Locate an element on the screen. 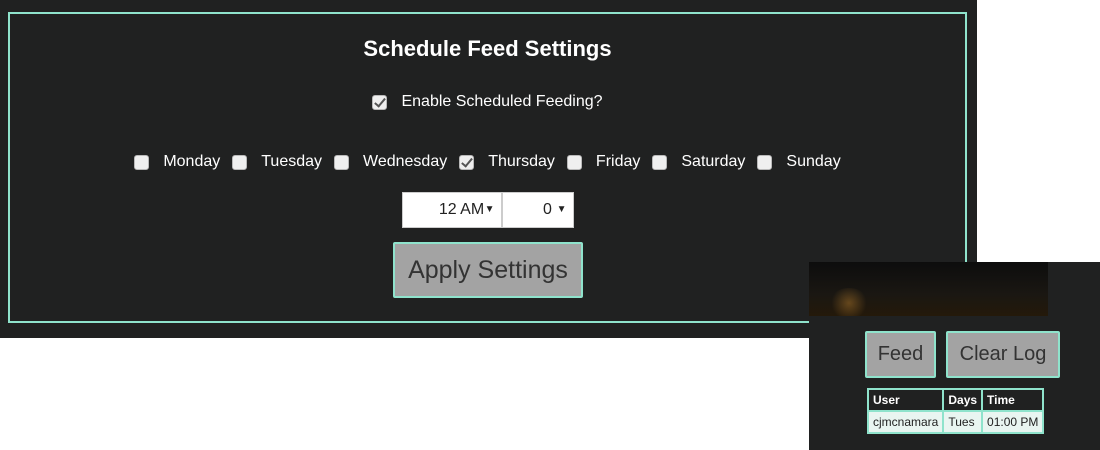  feed-button: Feed is located at coordinates (900, 354).